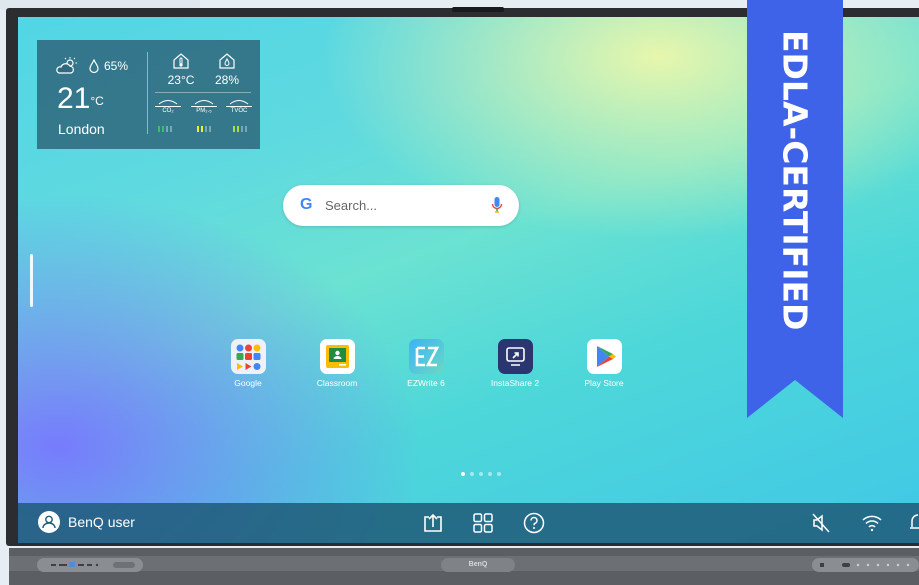 The width and height of the screenshot is (919, 585). What do you see at coordinates (478, 565) in the screenshot?
I see `benq-logo: BenQ` at bounding box center [478, 565].